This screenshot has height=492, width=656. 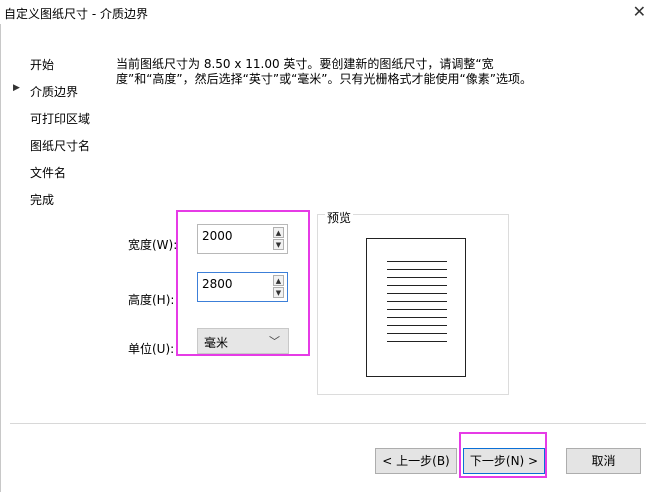 What do you see at coordinates (153, 245) in the screenshot?
I see `width-label: 宽度(W):` at bounding box center [153, 245].